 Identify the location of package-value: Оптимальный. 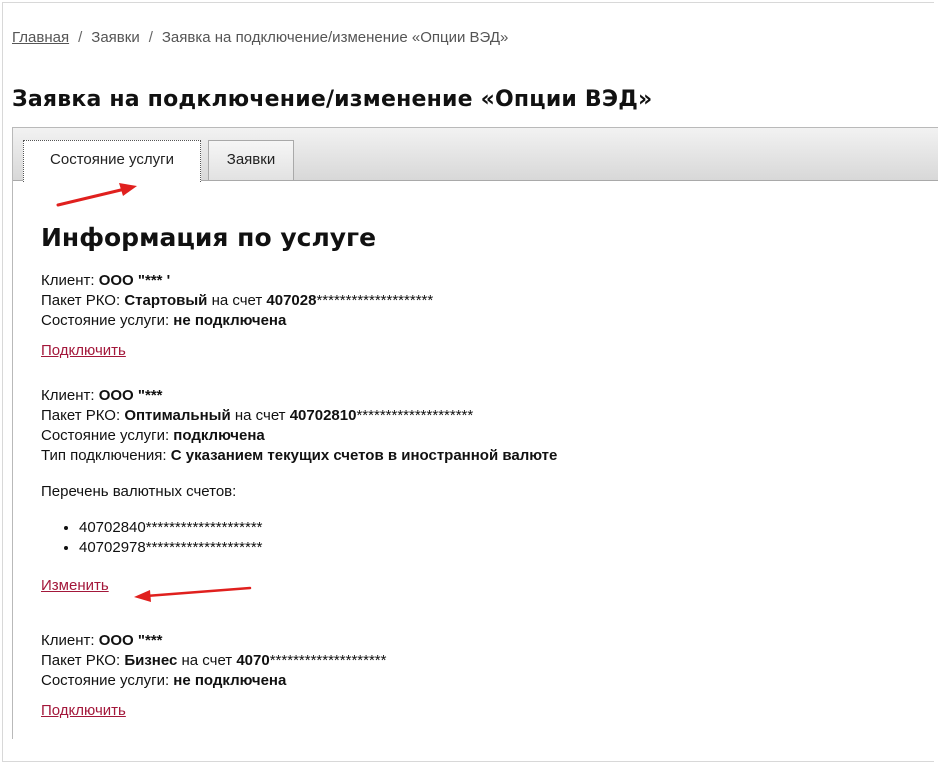
(177, 415).